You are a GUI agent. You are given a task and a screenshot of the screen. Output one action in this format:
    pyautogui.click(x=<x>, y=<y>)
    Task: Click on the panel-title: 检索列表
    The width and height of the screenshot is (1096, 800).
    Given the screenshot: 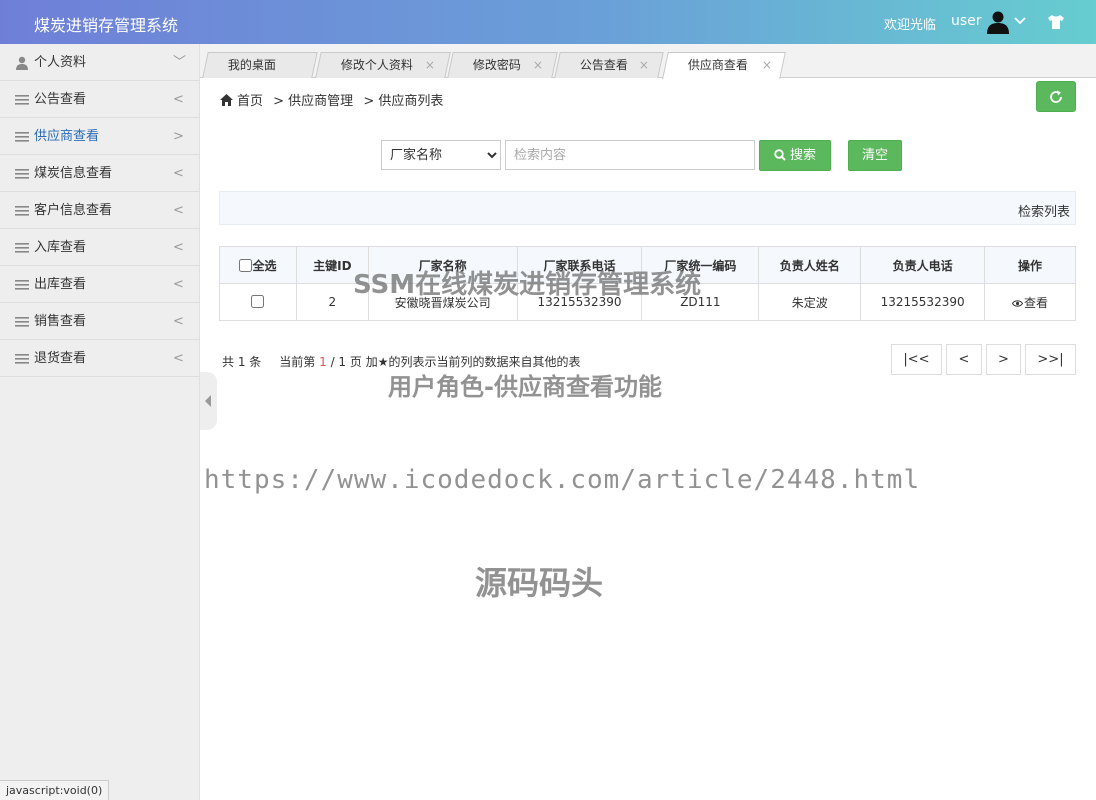 What is the action you would take?
    pyautogui.click(x=1043, y=212)
    